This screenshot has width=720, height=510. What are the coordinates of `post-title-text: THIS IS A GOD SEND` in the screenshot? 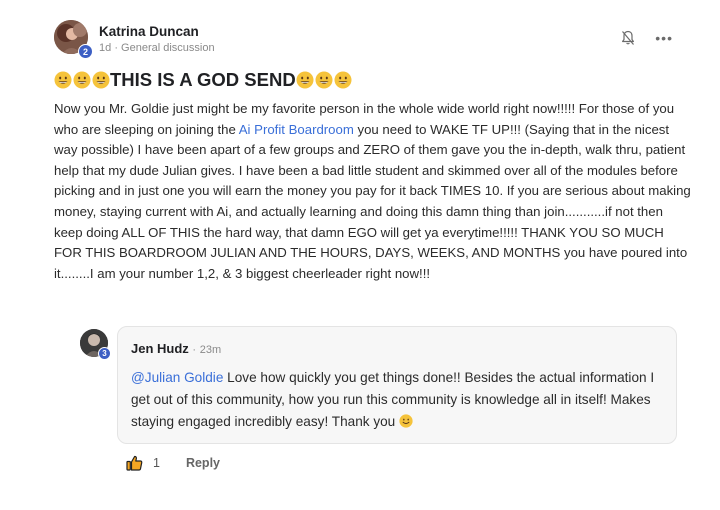 It's located at (203, 79).